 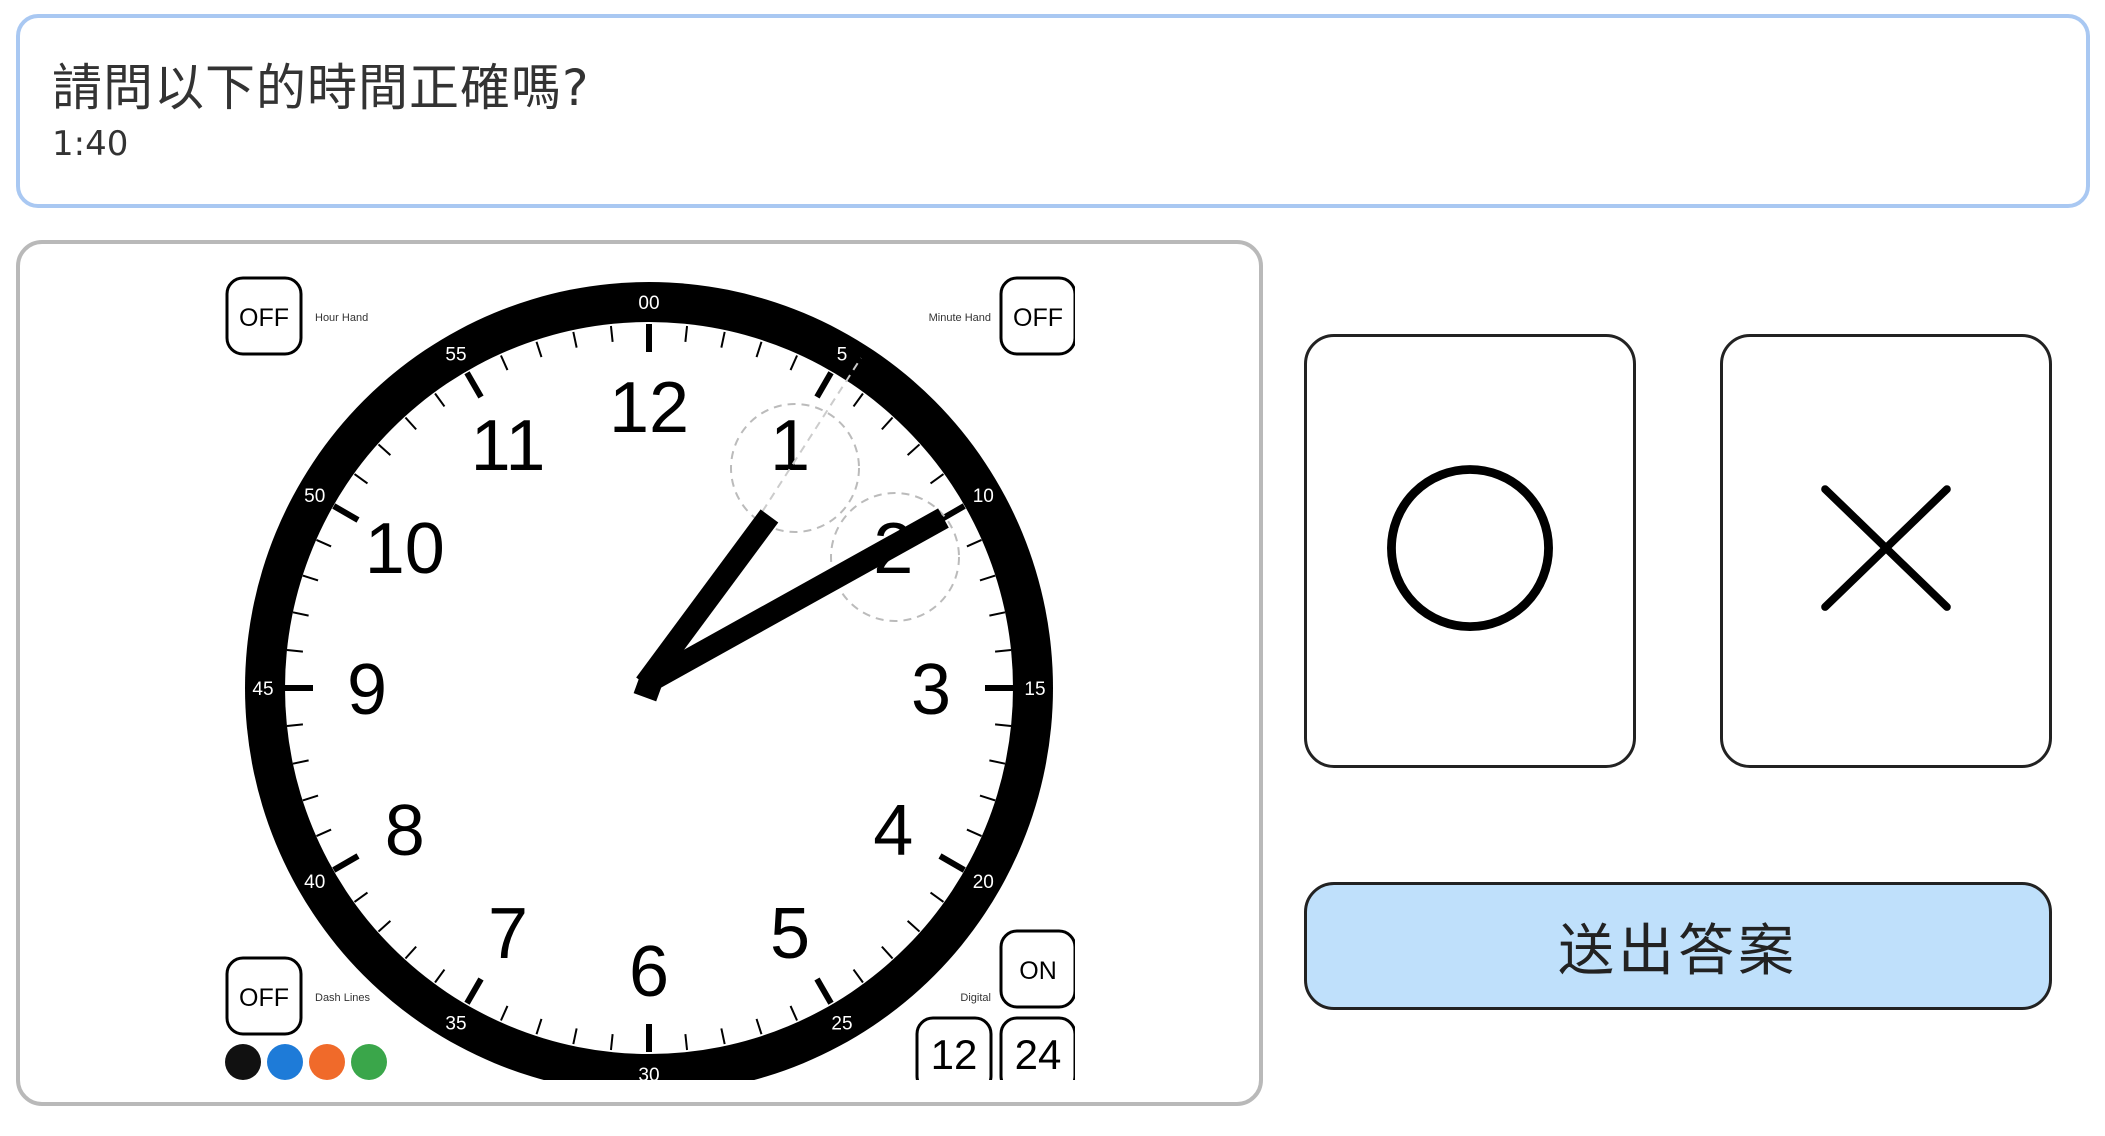 I want to click on dash-lines-label: Dash Lines, so click(x=343, y=998).